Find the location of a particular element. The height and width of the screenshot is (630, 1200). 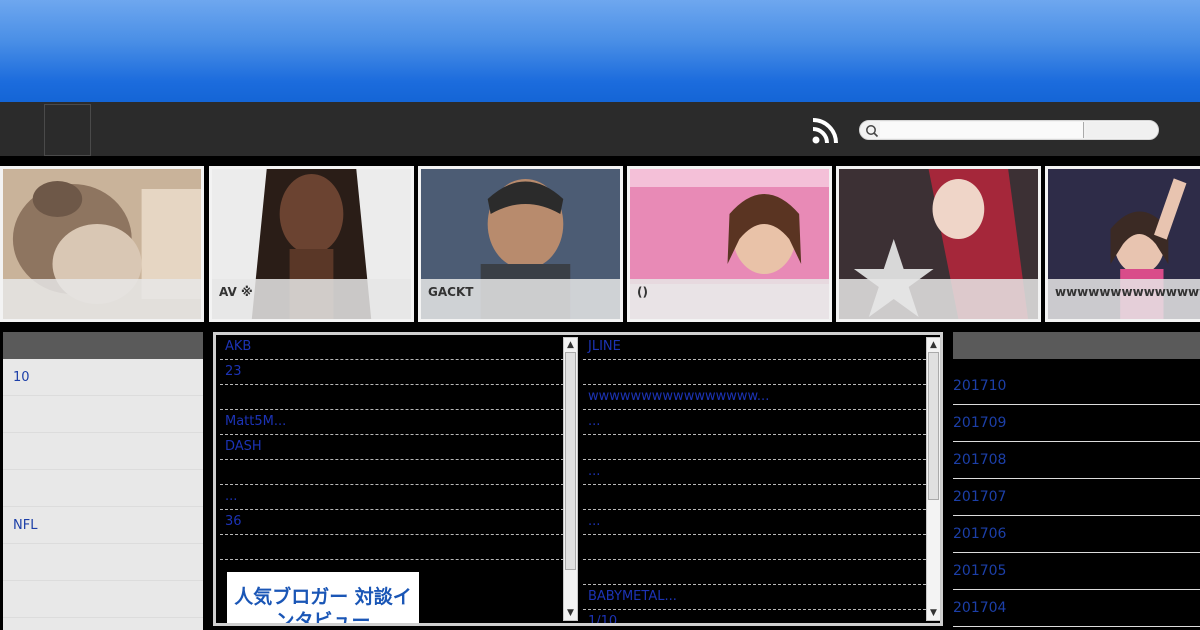

featured-caption: wwwwwwwwwwwwwww is located at coordinates (1124, 299).